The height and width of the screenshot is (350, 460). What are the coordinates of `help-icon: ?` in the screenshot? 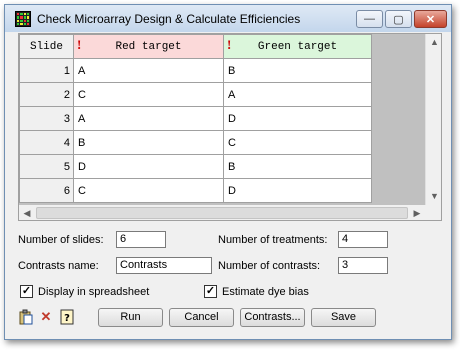 It's located at (67, 317).